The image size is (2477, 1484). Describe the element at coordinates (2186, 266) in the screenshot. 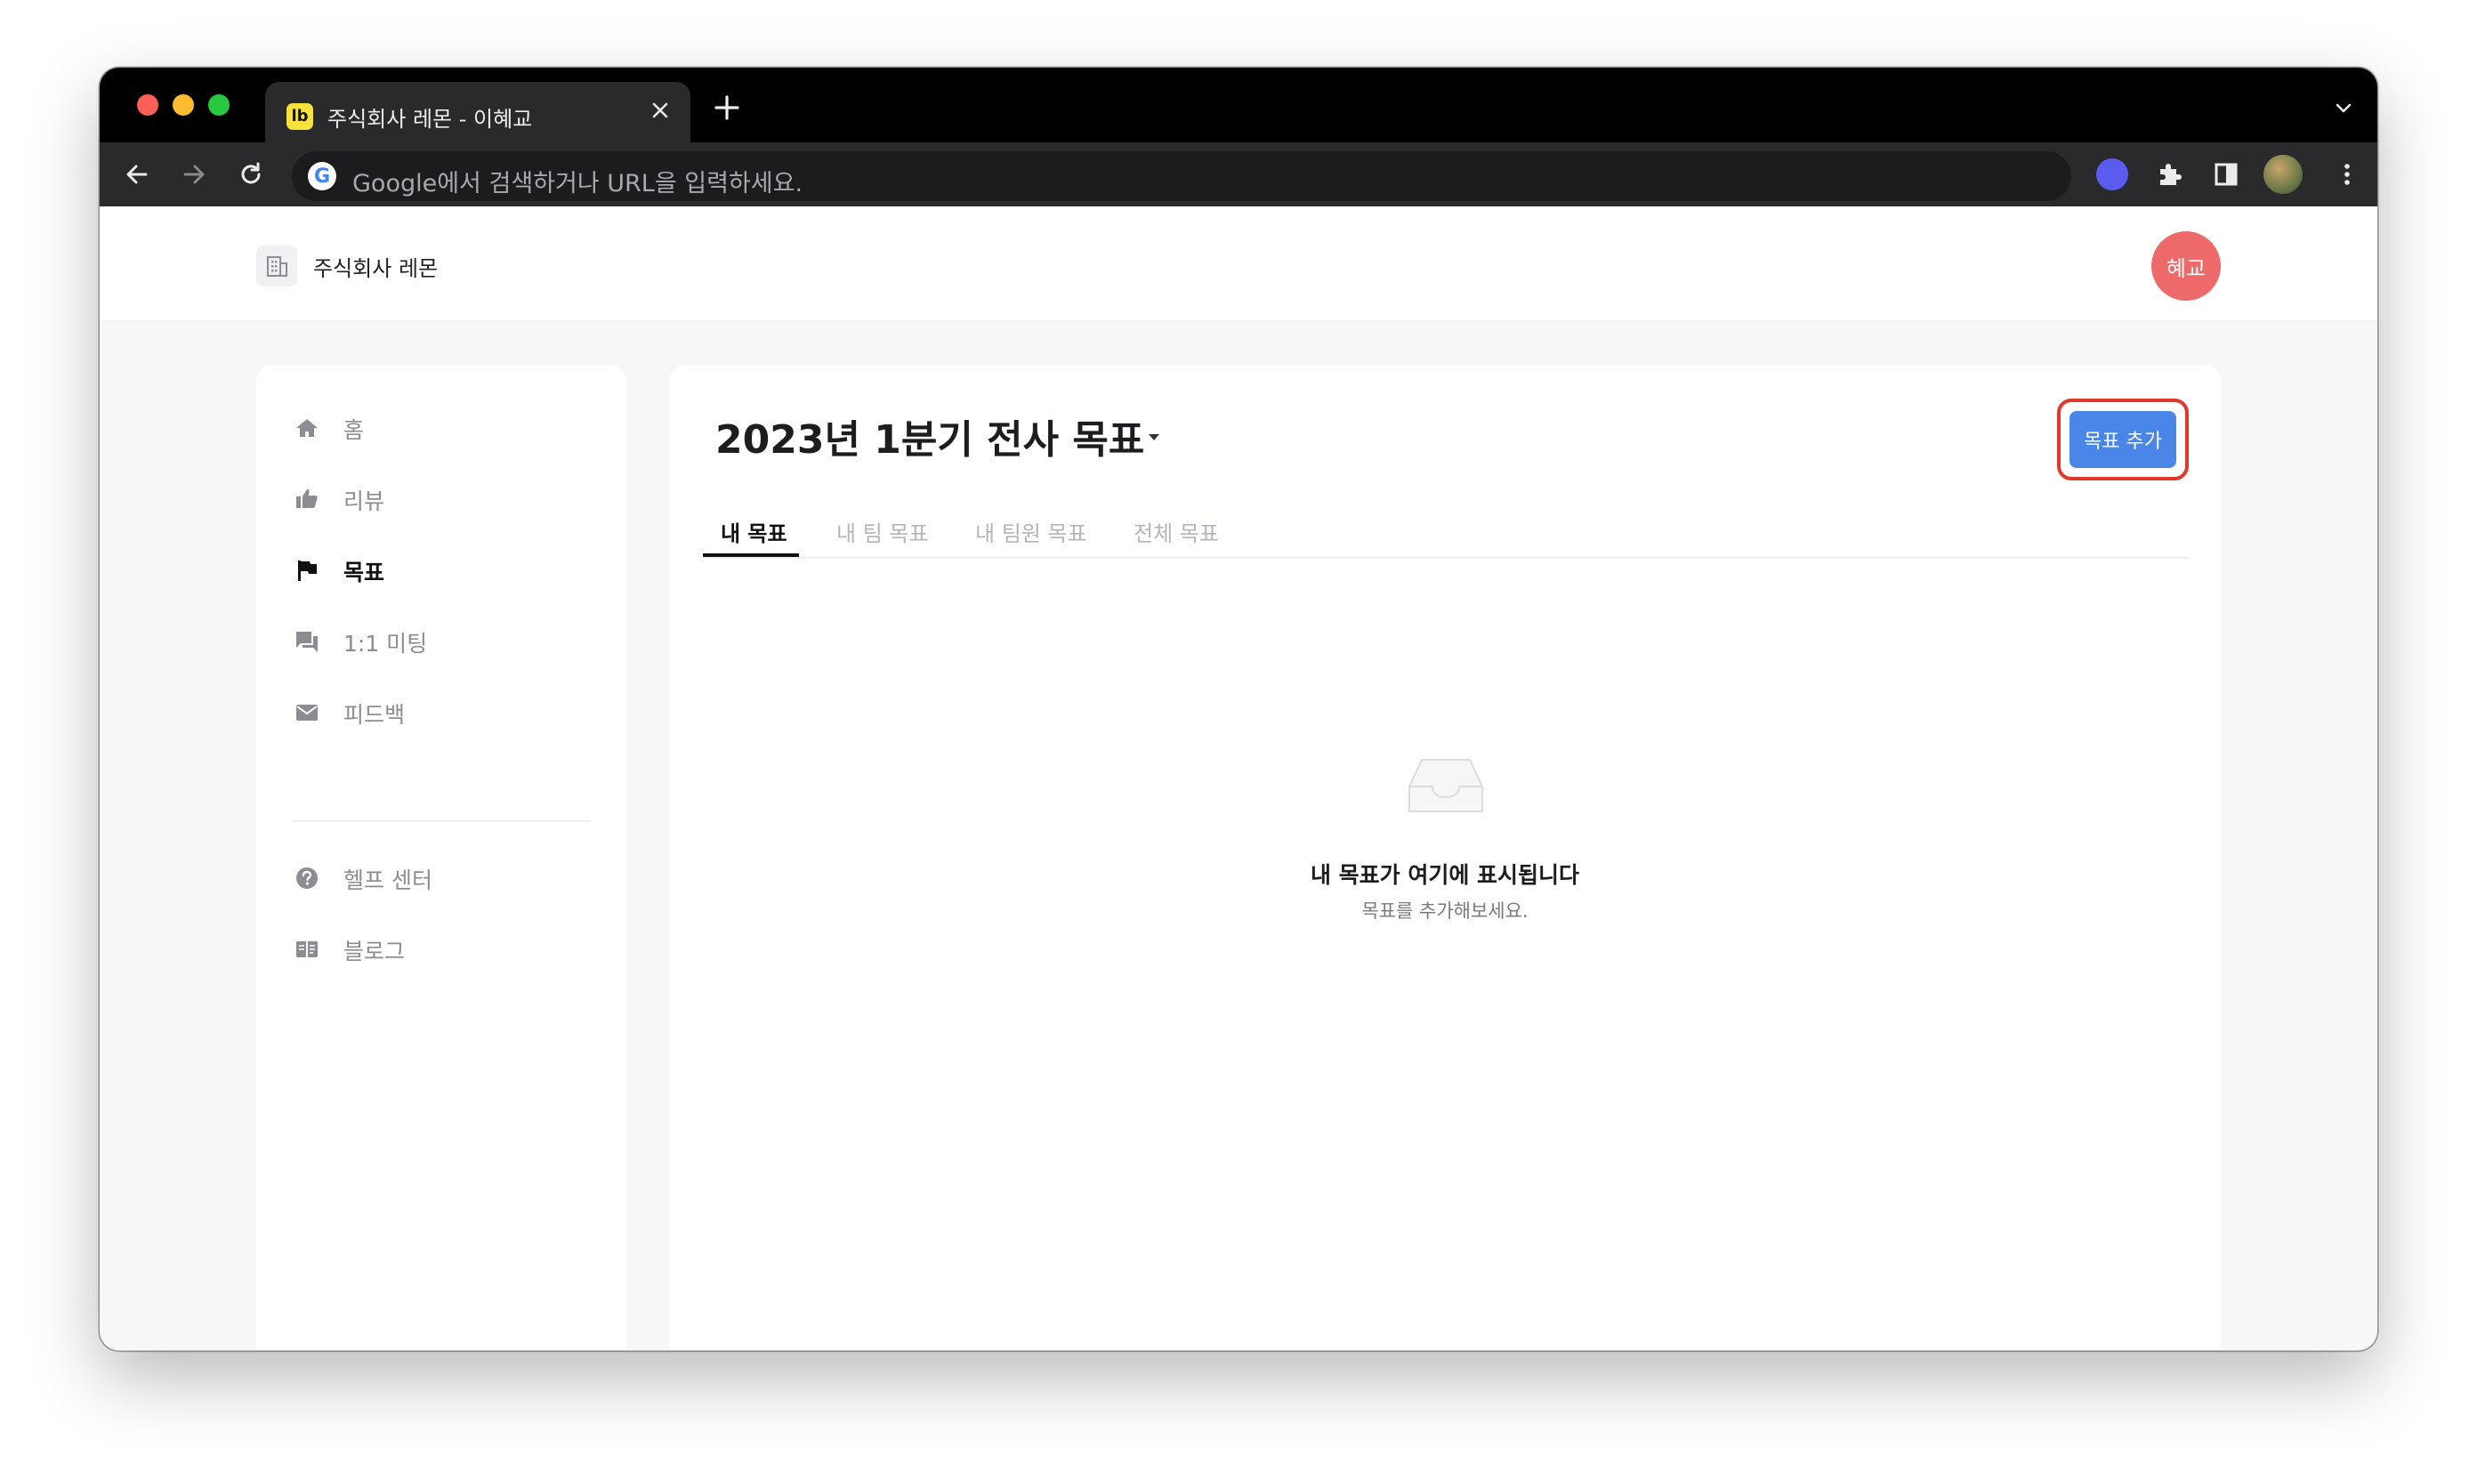

I see `user-avatar: 혜교` at that location.